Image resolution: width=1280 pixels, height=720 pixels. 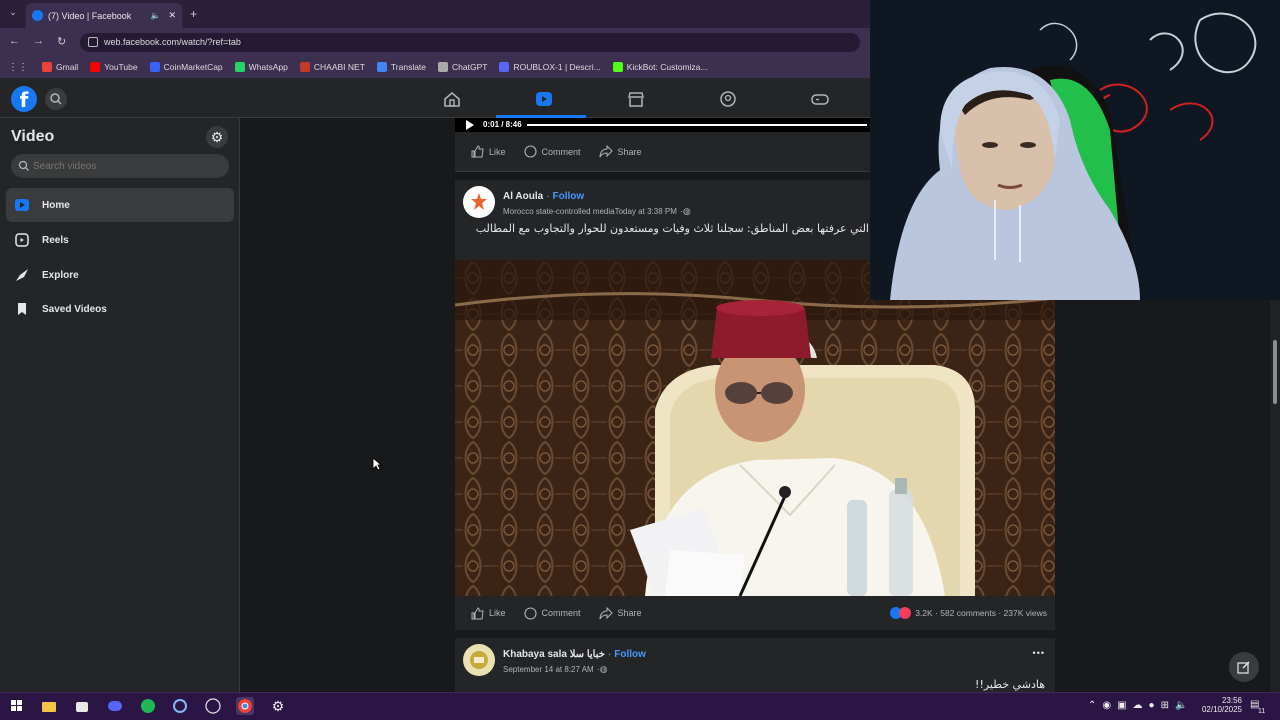 What do you see at coordinates (193, 14) in the screenshot?
I see `new-tab-icon: +` at bounding box center [193, 14].